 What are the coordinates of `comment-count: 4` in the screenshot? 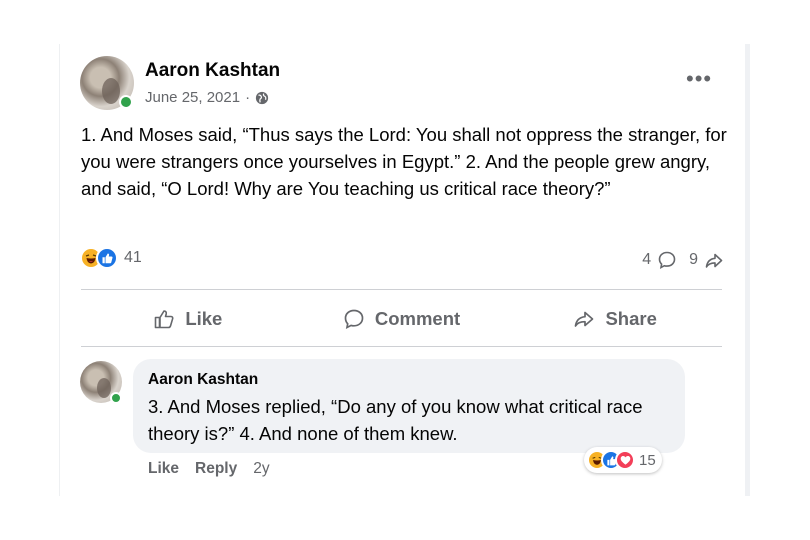 It's located at (646, 260).